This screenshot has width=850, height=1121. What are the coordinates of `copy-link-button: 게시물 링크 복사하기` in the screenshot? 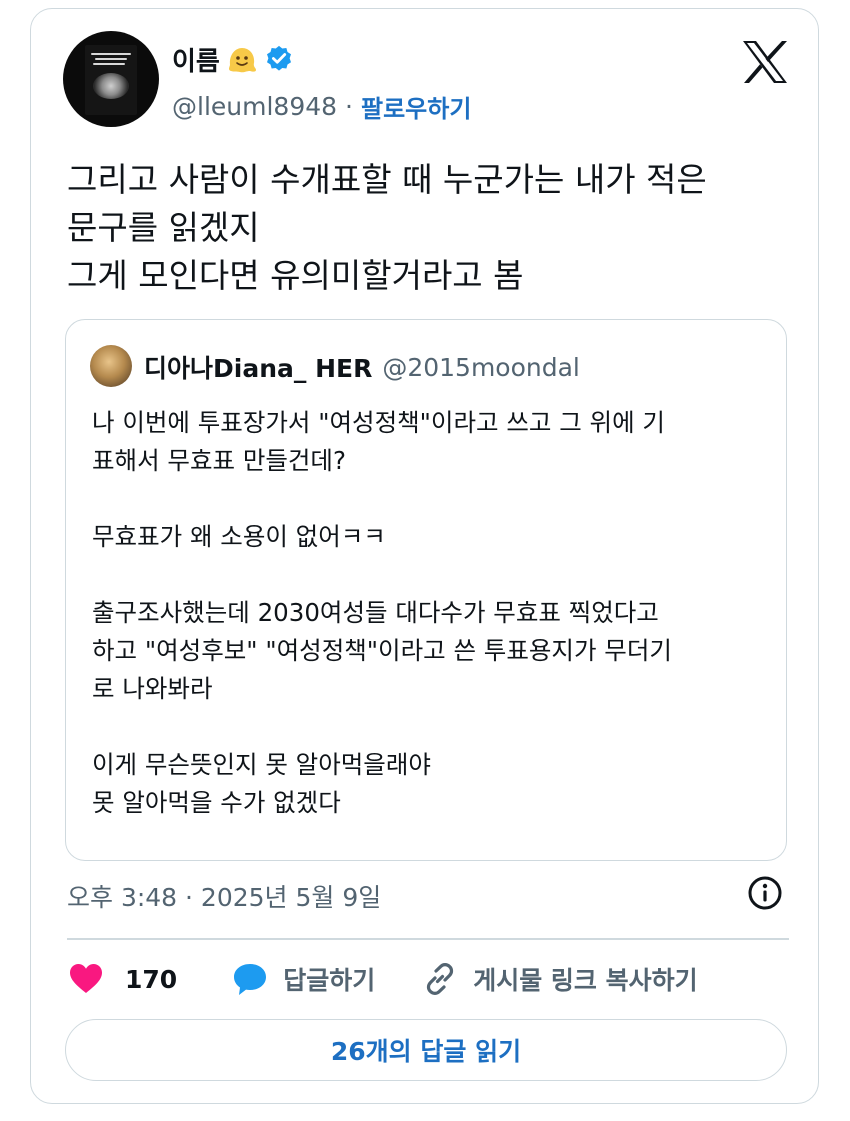 It's located at (559, 979).